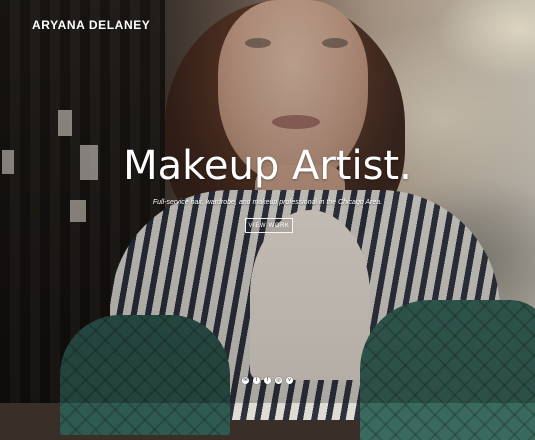 Image resolution: width=535 pixels, height=440 pixels. I want to click on facebook-icon: f, so click(267, 380).